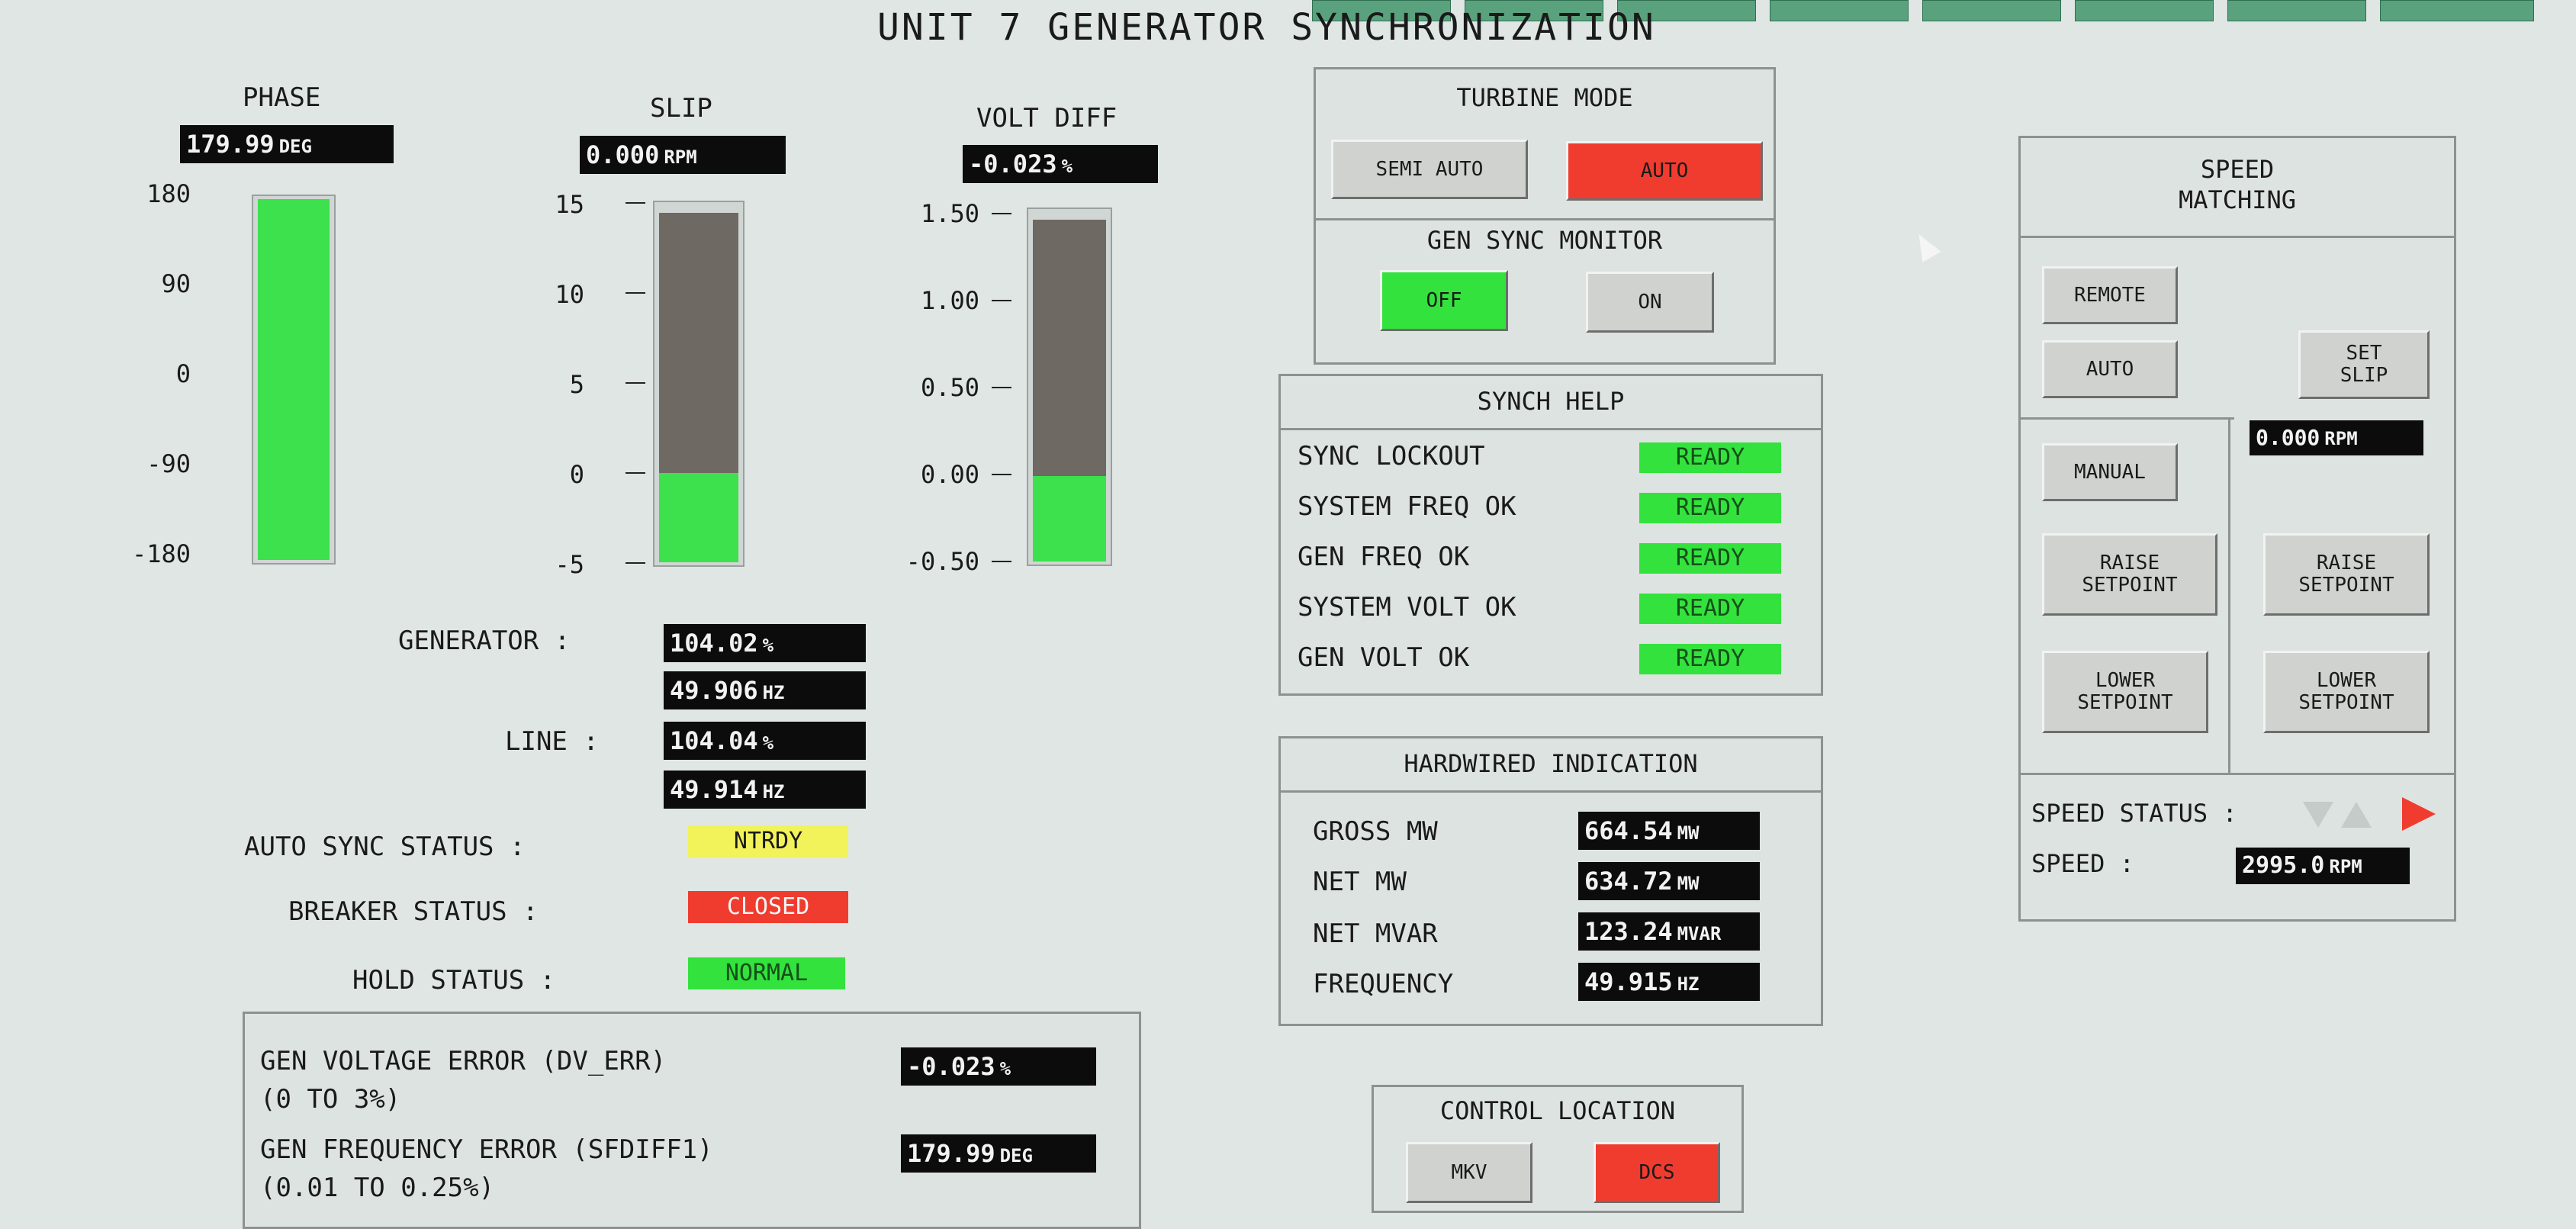  What do you see at coordinates (1689, 833) in the screenshot?
I see `gross-mw-unit: MW` at bounding box center [1689, 833].